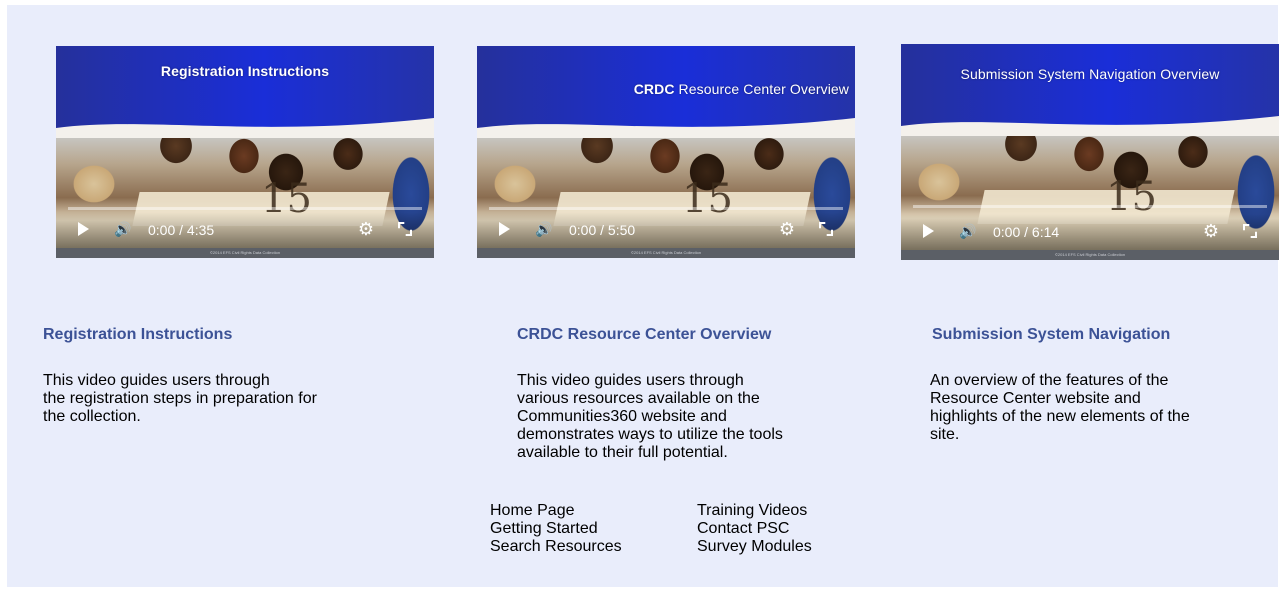  What do you see at coordinates (654, 89) in the screenshot?
I see `video-overlay-title-bold: CRDC` at bounding box center [654, 89].